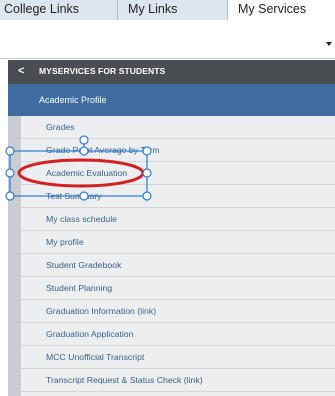 This screenshot has width=335, height=396. I want to click on menu-item-label: Transcript Request & Status Check (link), so click(124, 380).